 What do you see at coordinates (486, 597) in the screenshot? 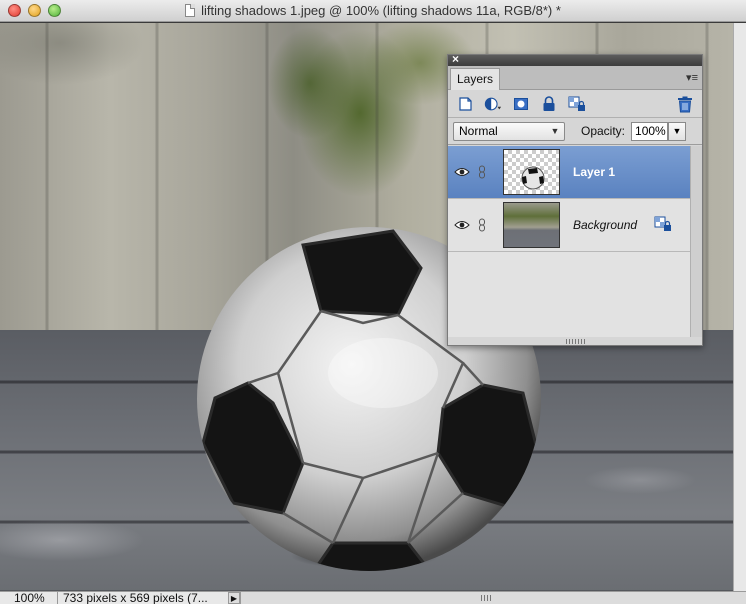
I see `scroll-grip` at bounding box center [486, 597].